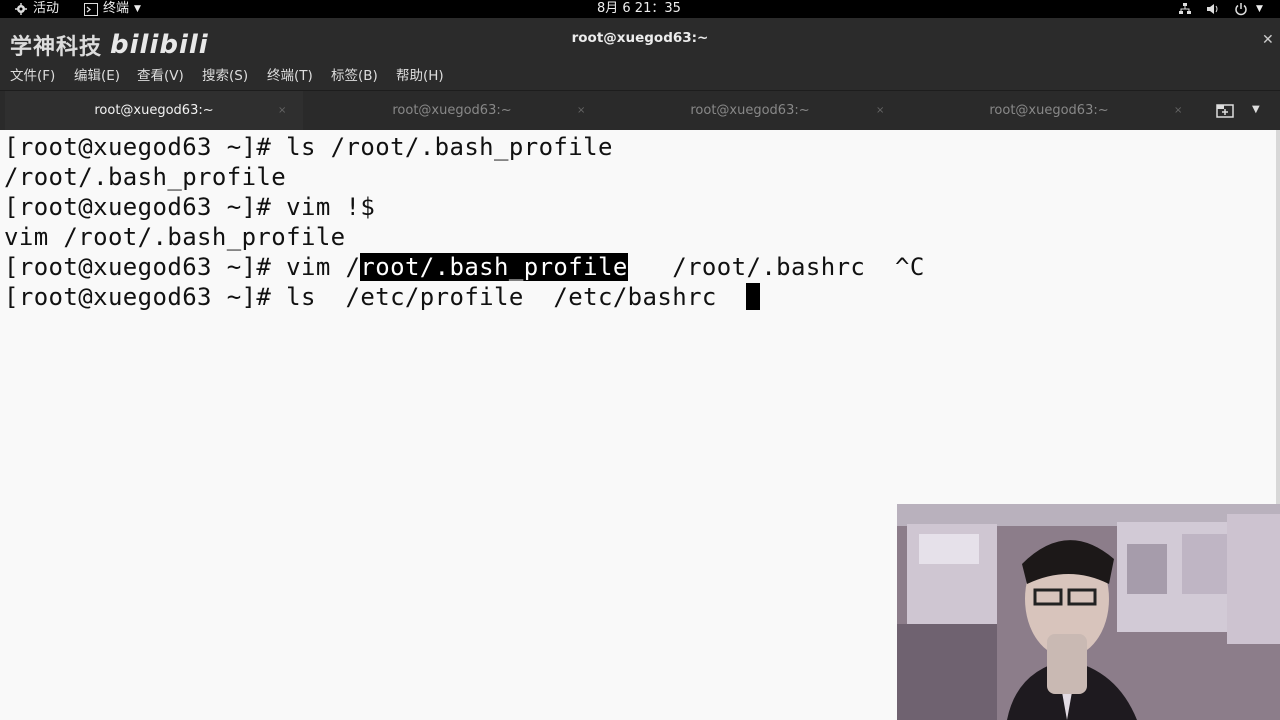  What do you see at coordinates (175, 237) in the screenshot?
I see `terminal-line: vim /root/.bash_profile` at bounding box center [175, 237].